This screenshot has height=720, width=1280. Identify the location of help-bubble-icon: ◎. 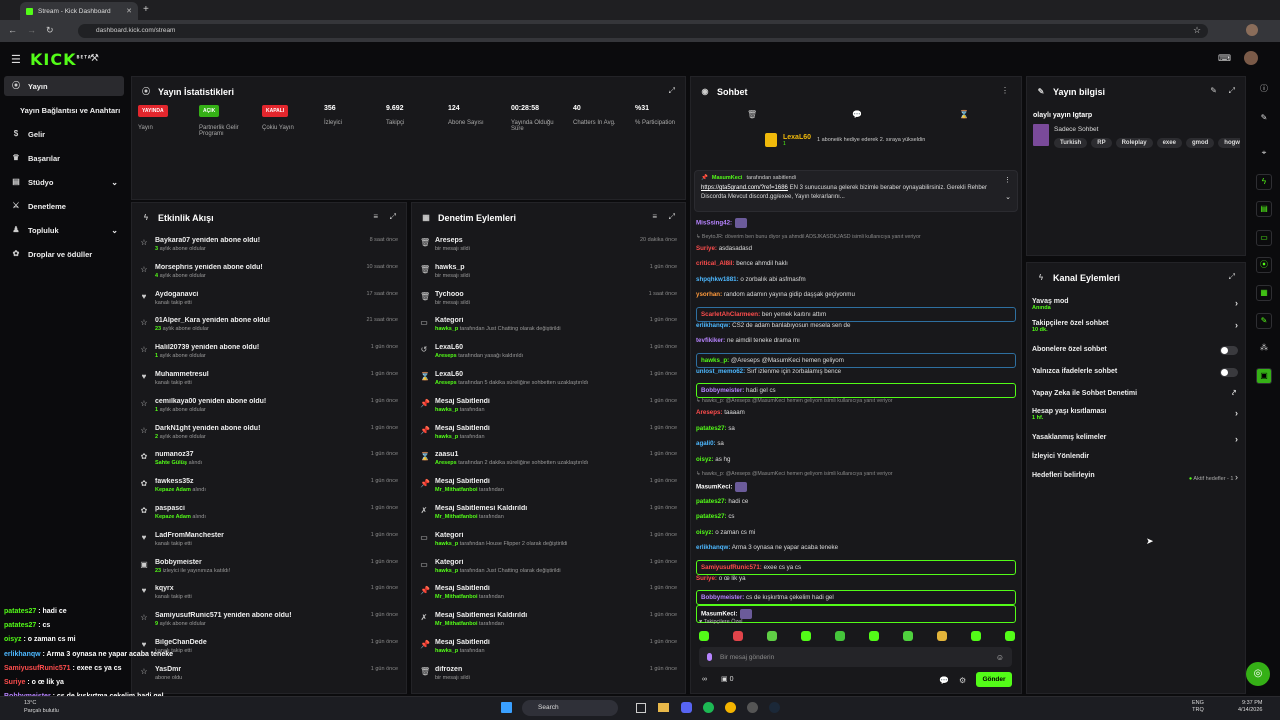
(1258, 674).